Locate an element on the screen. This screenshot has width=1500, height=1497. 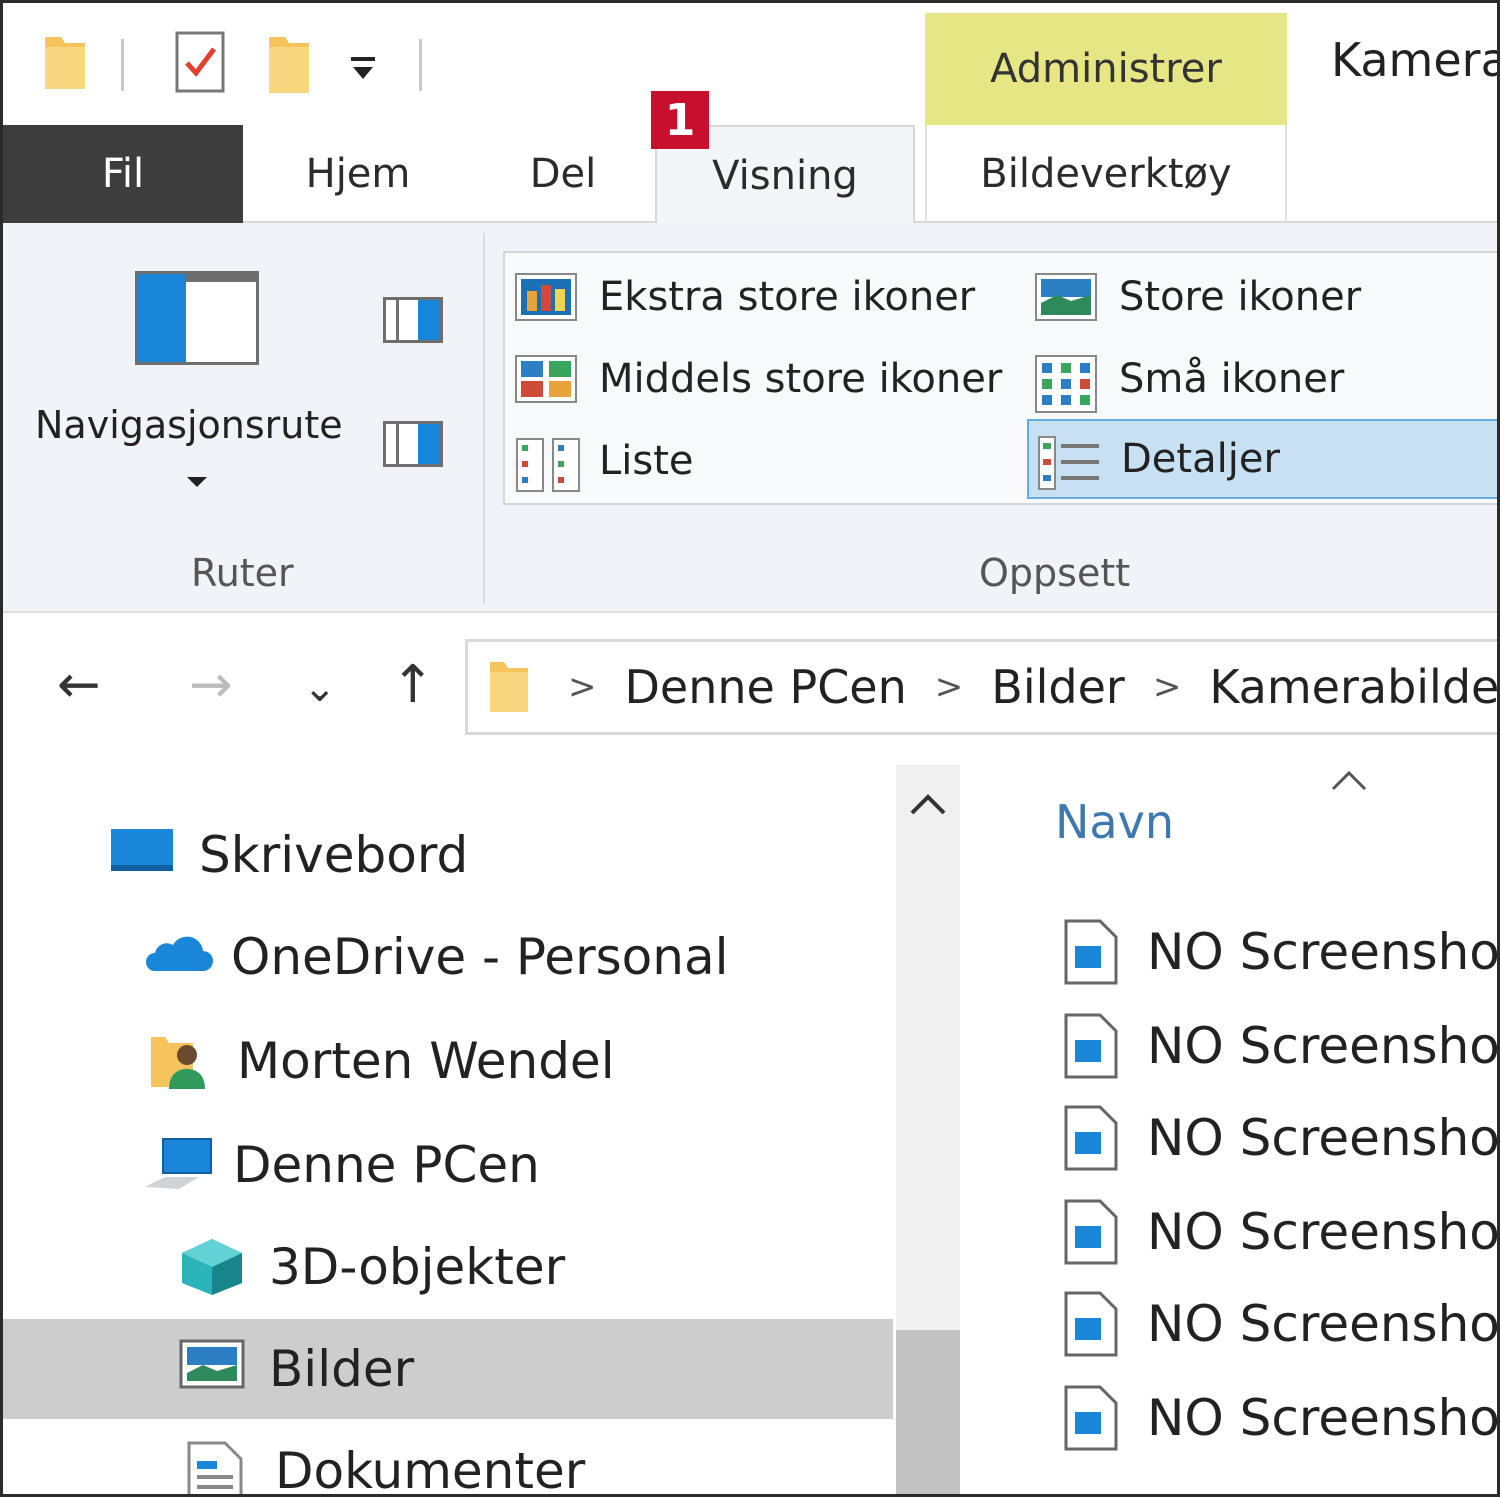
tree-item-label: 3D-objekter is located at coordinates (417, 1267).